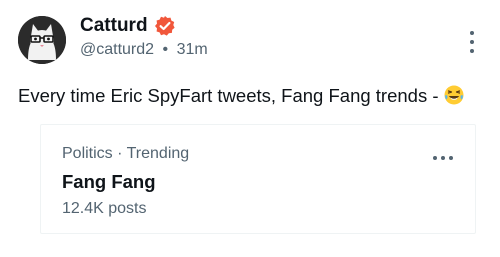 The image size is (500, 257). I want to click on author-name: Catturd, so click(114, 26).